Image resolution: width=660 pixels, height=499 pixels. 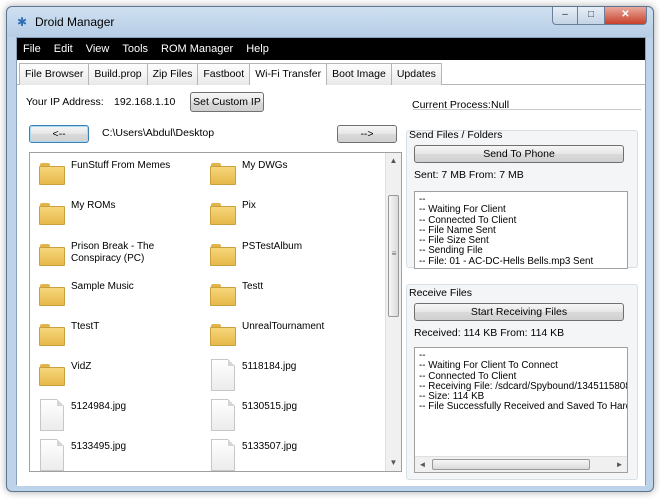 I want to click on list-item: My DWGs, so click(x=295, y=175).